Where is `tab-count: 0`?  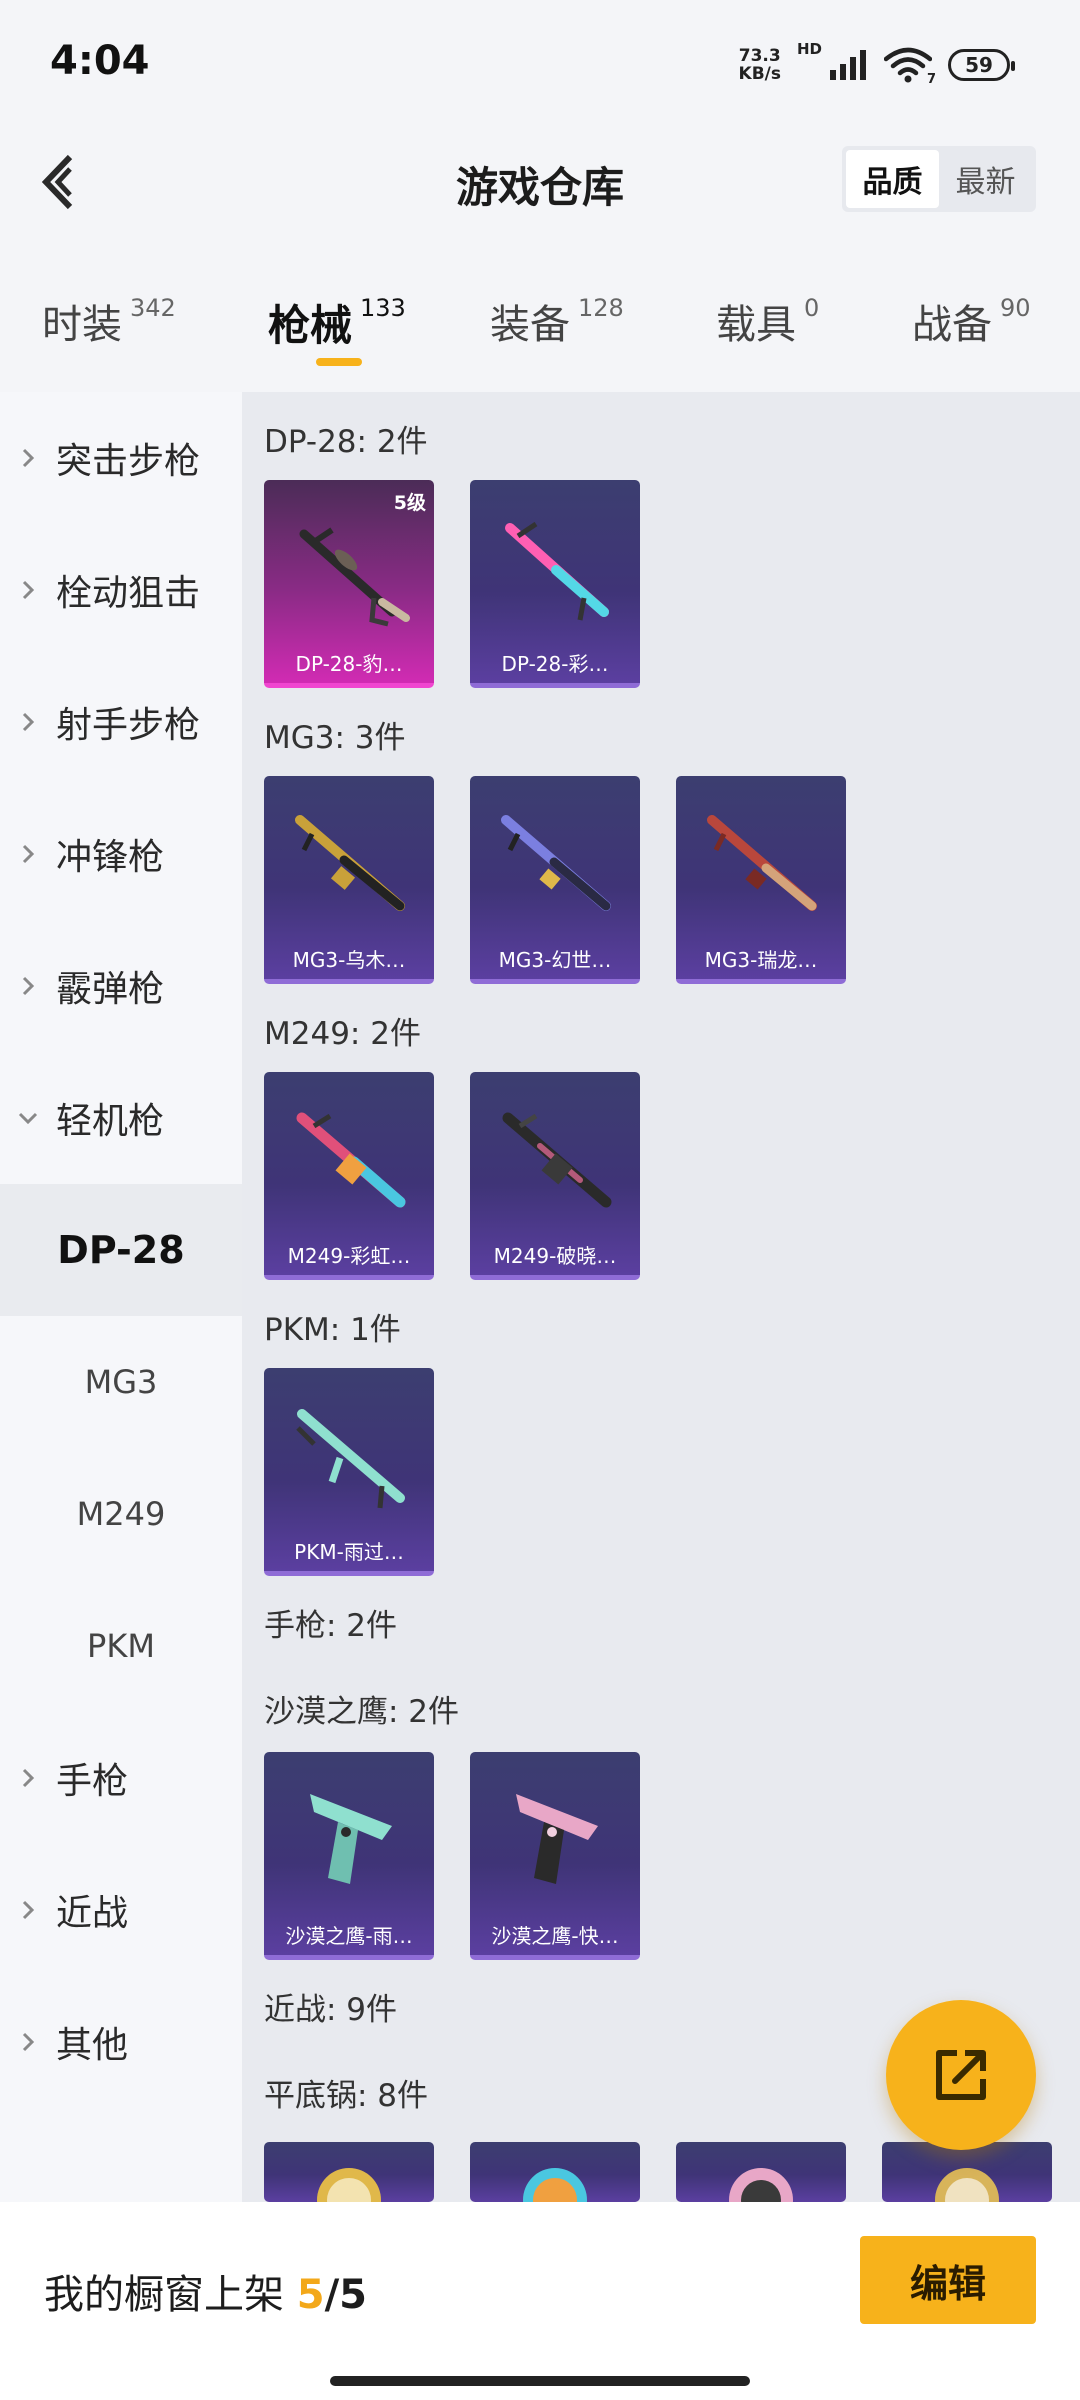
tab-count: 0 is located at coordinates (812, 308).